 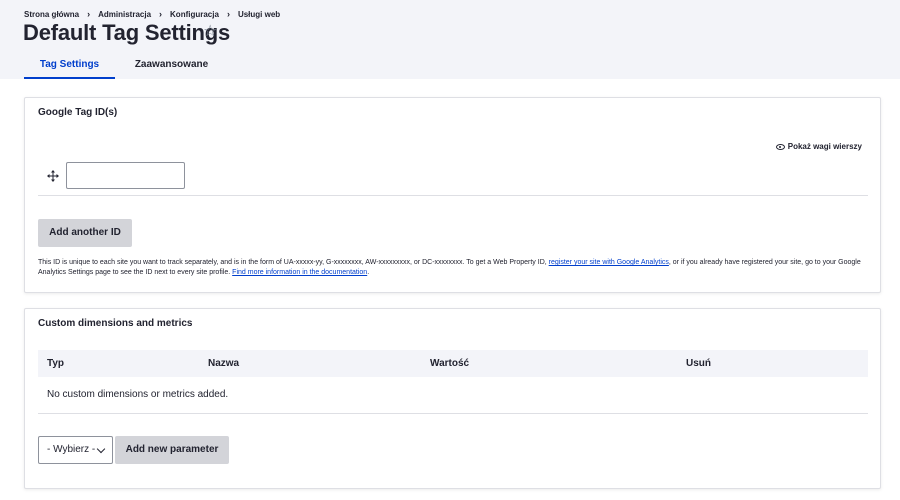 What do you see at coordinates (51, 14) in the screenshot?
I see `breadcrumb-item-home: Strona główna` at bounding box center [51, 14].